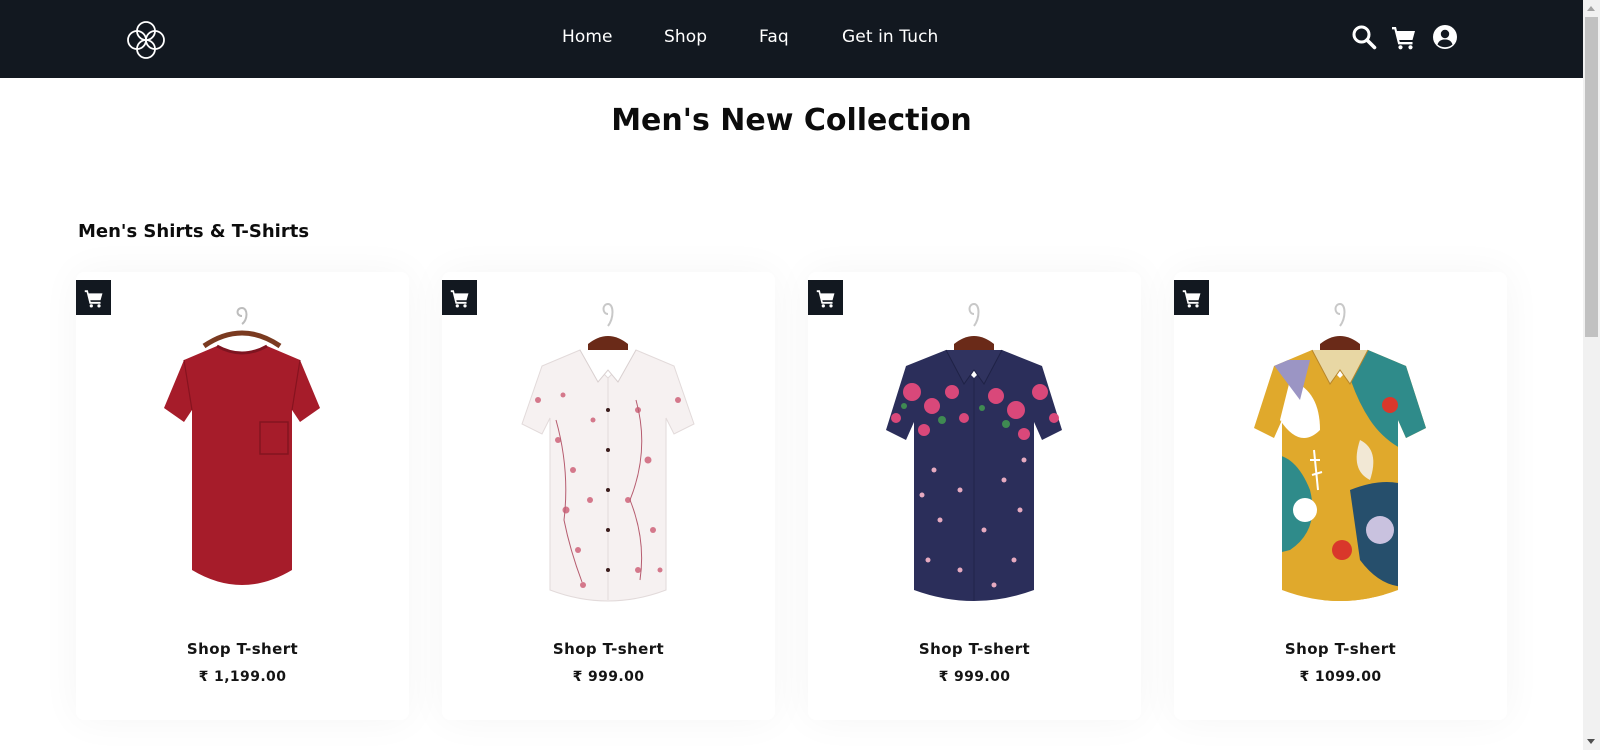 The height and width of the screenshot is (750, 1600). What do you see at coordinates (890, 37) in the screenshot?
I see `nav-get-in-touch-link: Get in Tuch` at bounding box center [890, 37].